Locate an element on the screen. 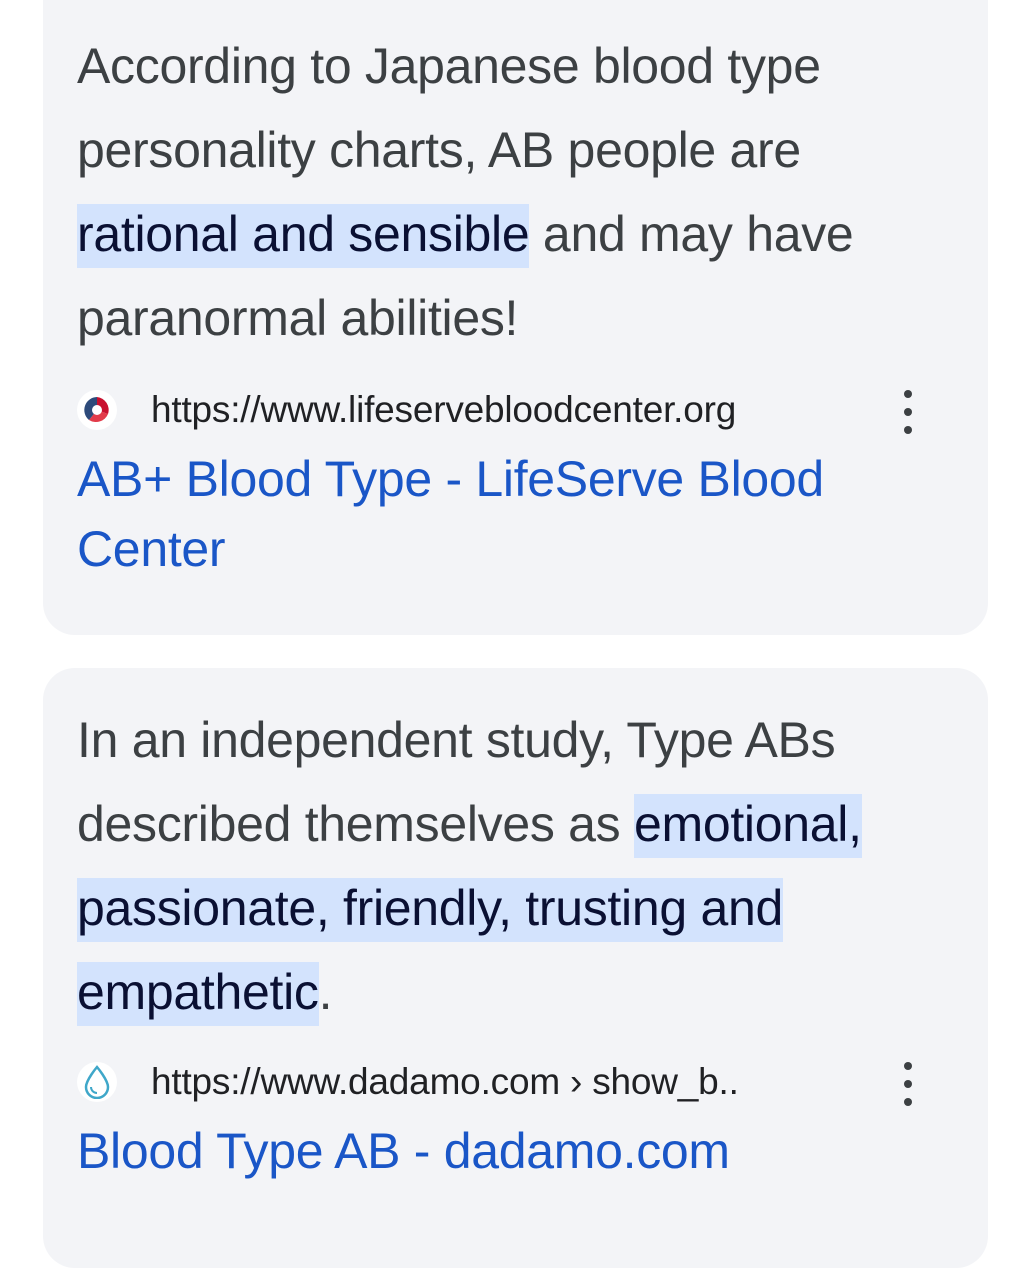  snippet-highlight: rational and sensible is located at coordinates (303, 236).